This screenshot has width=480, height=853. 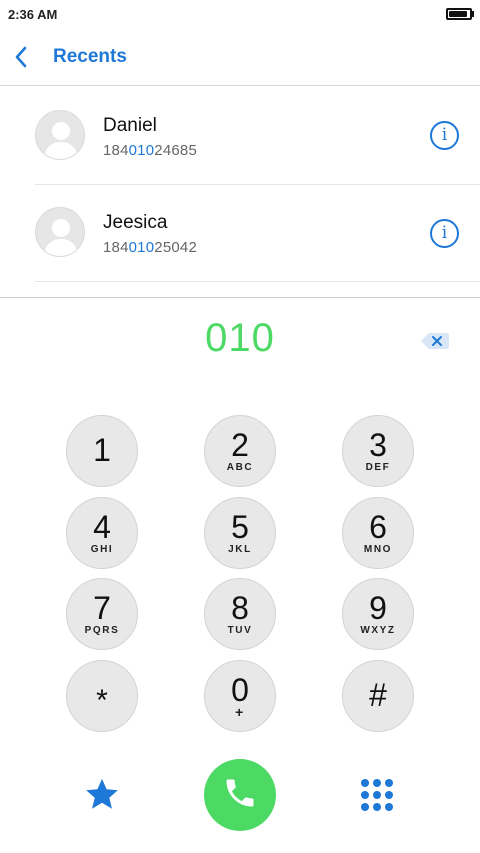 I want to click on key-4: 4 GHI, so click(x=102, y=533).